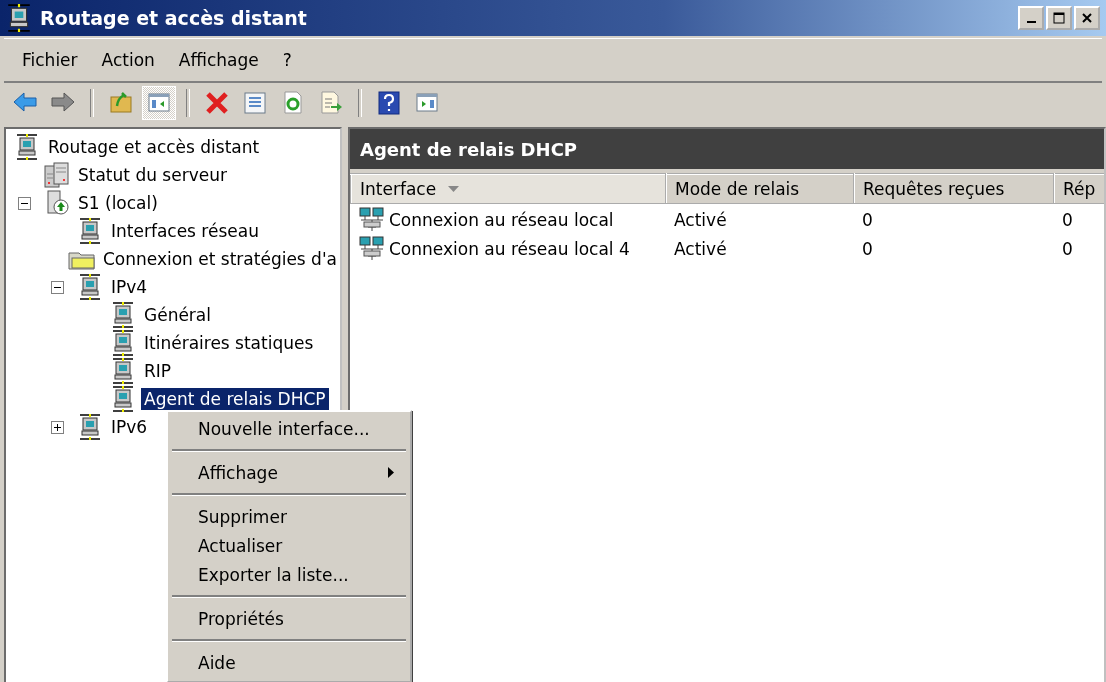 The height and width of the screenshot is (682, 1106). I want to click on column-header: Interface, so click(508, 189).